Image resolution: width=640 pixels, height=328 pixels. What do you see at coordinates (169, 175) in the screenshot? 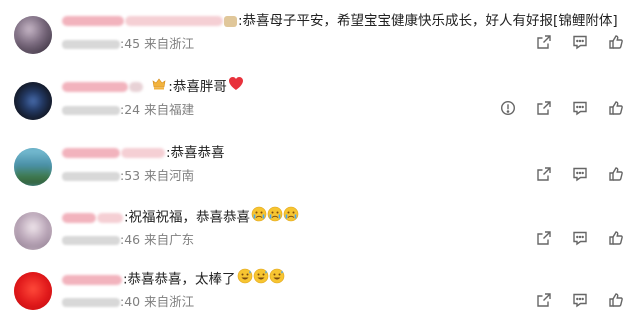
I see `comment-location: 来自河南` at bounding box center [169, 175].